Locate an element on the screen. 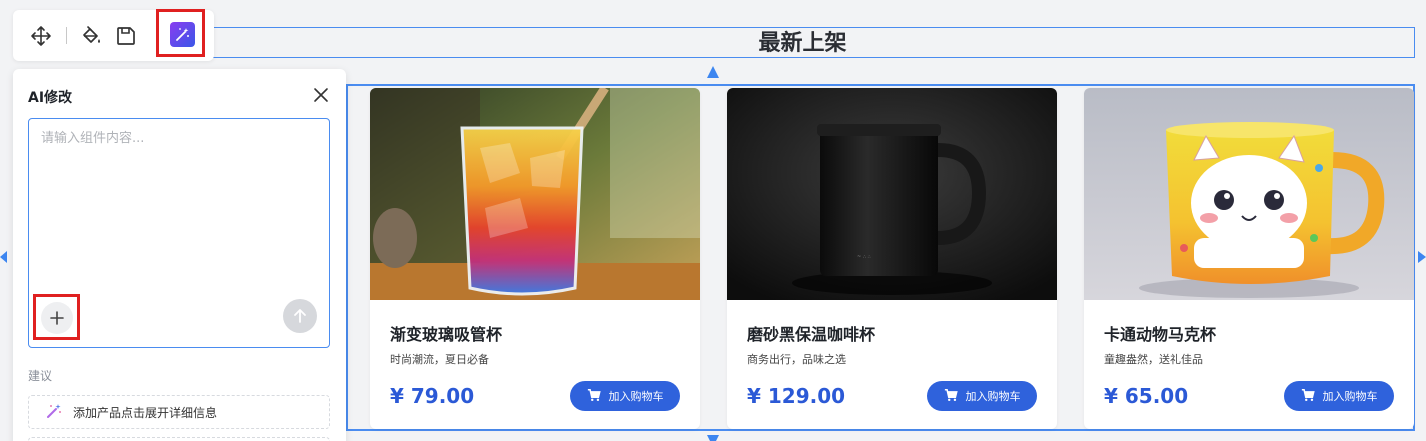  product-price: ¥ 129.00 is located at coordinates (796, 396).